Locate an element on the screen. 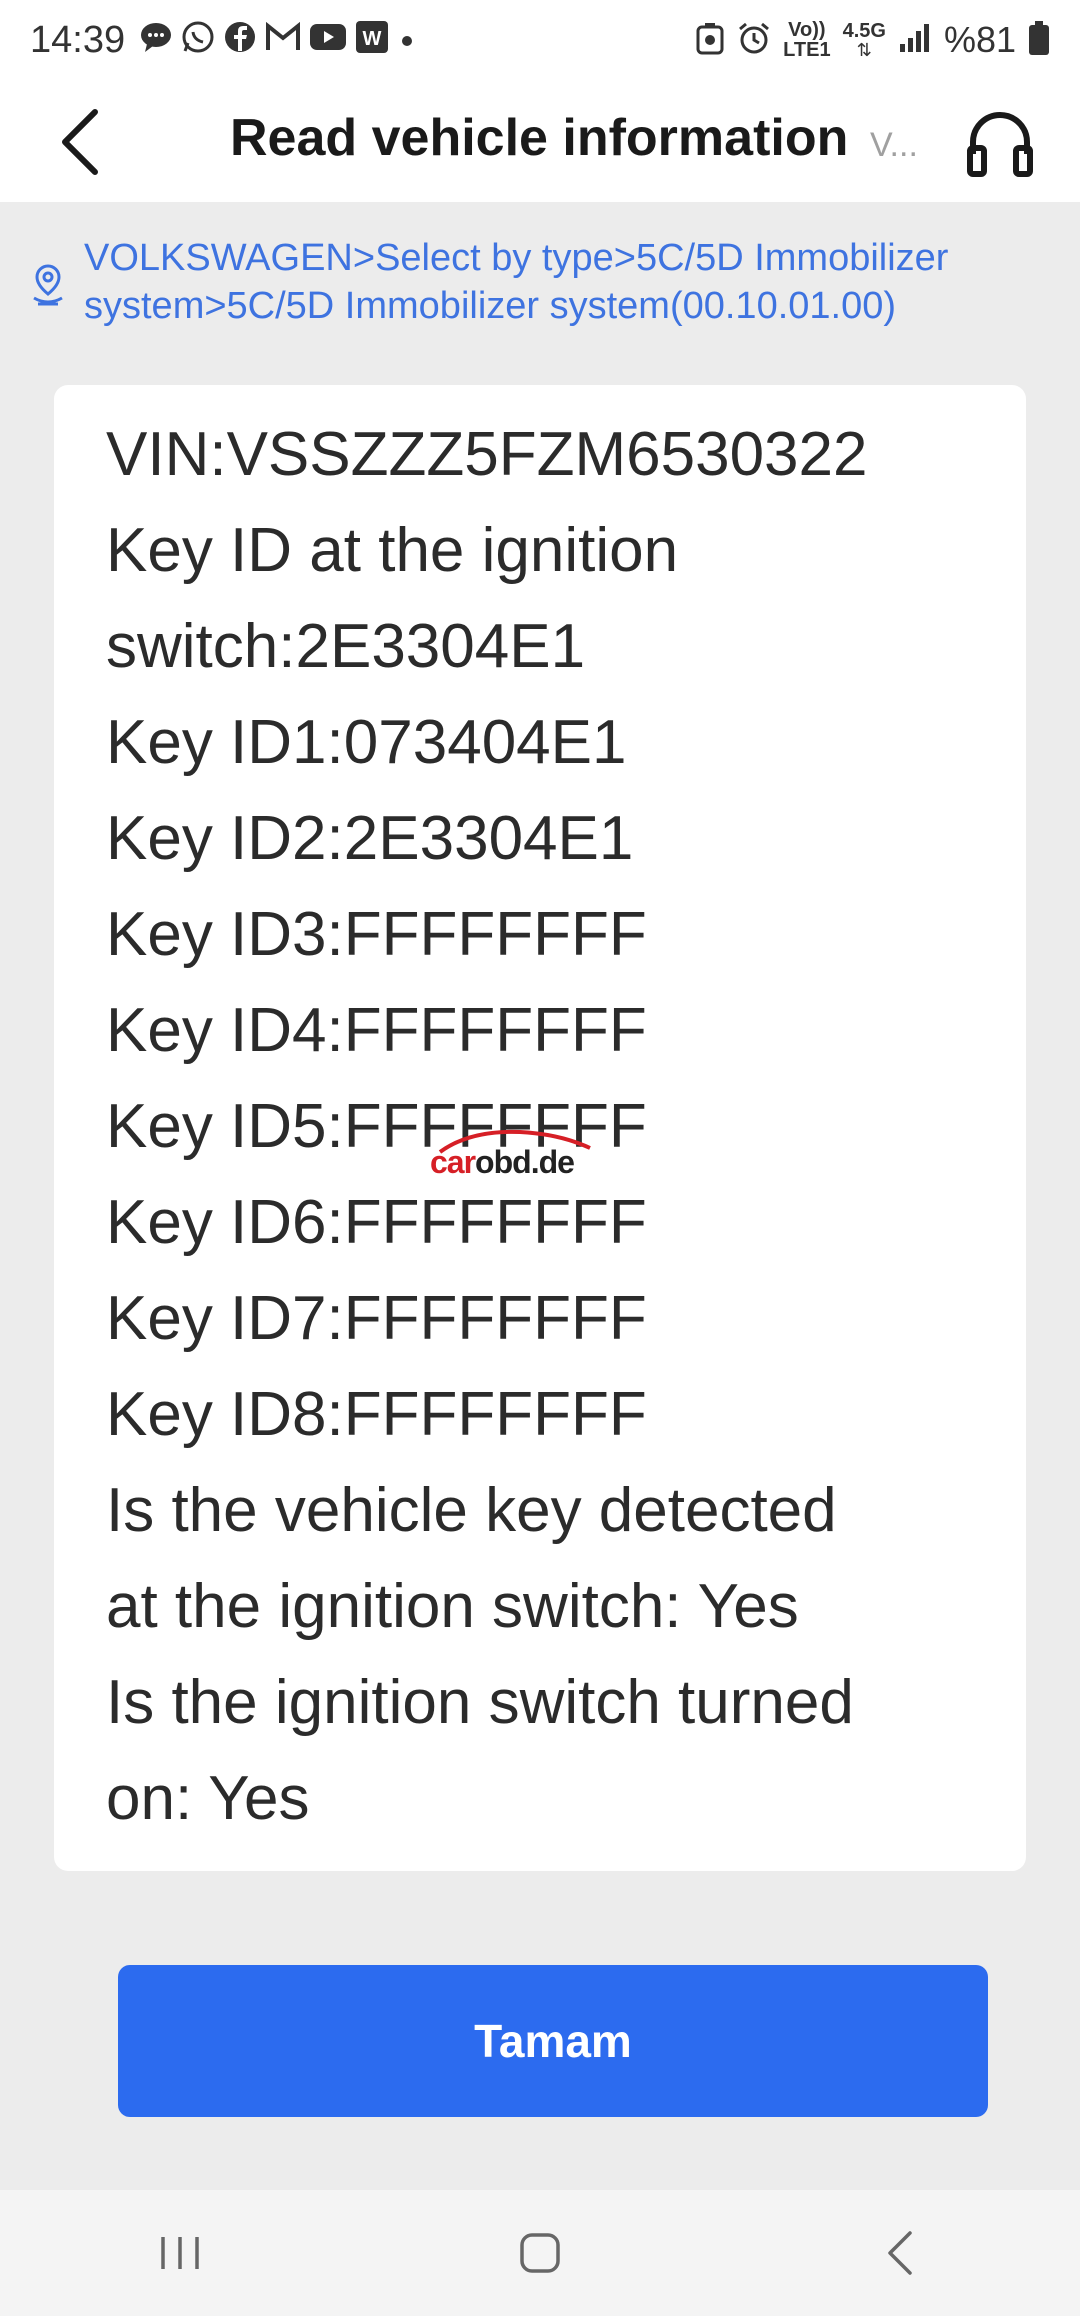 This screenshot has height=2316, width=1080. signal-icon is located at coordinates (915, 40).